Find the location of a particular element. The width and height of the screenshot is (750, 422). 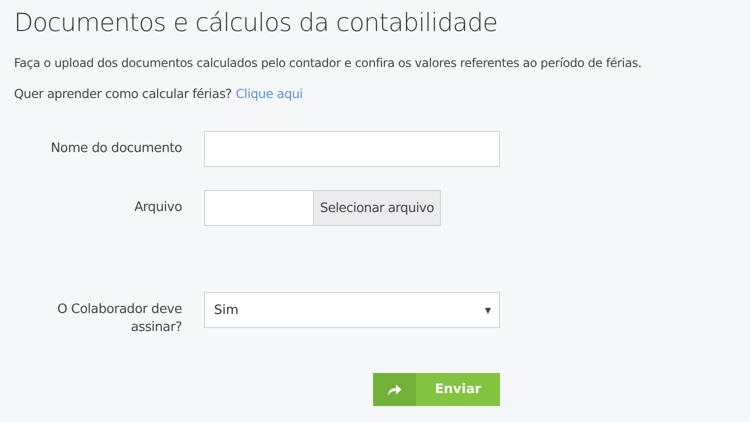

description-text: Faça o upload dos documentos calculados pelo contador e confira os valores referentes ao período de férias. is located at coordinates (328, 63).